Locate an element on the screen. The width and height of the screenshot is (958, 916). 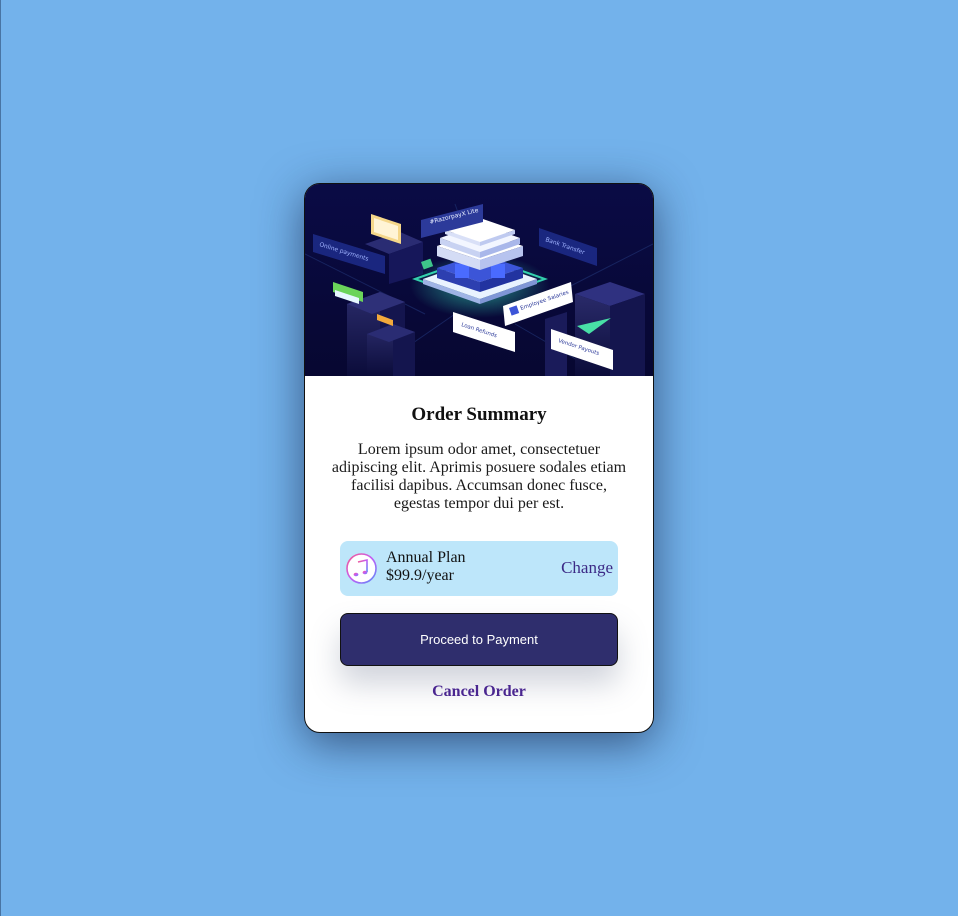
window-edge is located at coordinates (0, 458).